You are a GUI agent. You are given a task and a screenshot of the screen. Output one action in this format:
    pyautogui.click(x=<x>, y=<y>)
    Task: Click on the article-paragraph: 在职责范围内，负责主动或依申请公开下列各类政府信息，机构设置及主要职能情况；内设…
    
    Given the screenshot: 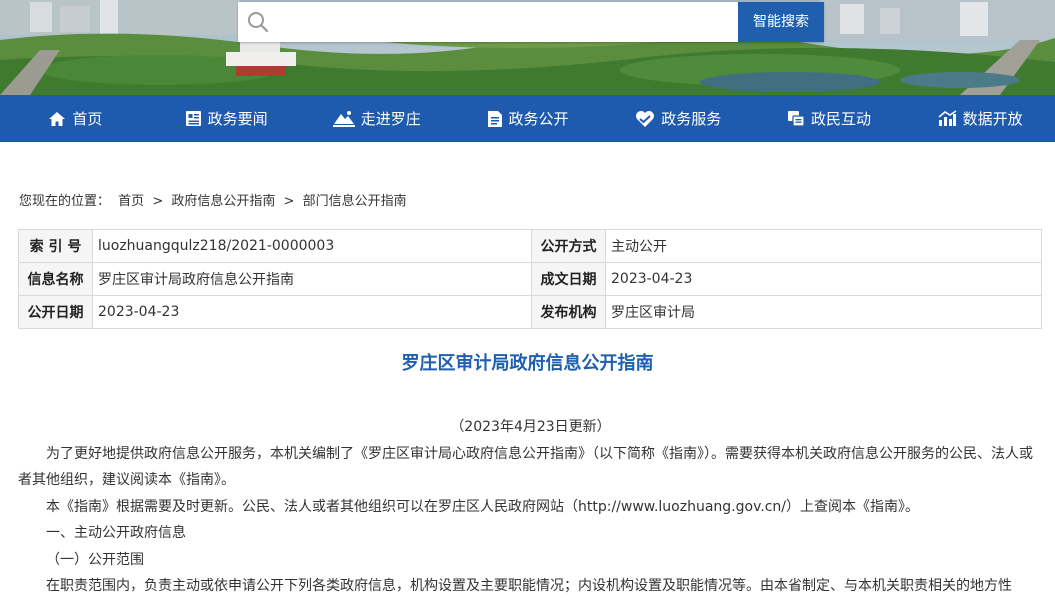 What is the action you would take?
    pyautogui.click(x=529, y=586)
    